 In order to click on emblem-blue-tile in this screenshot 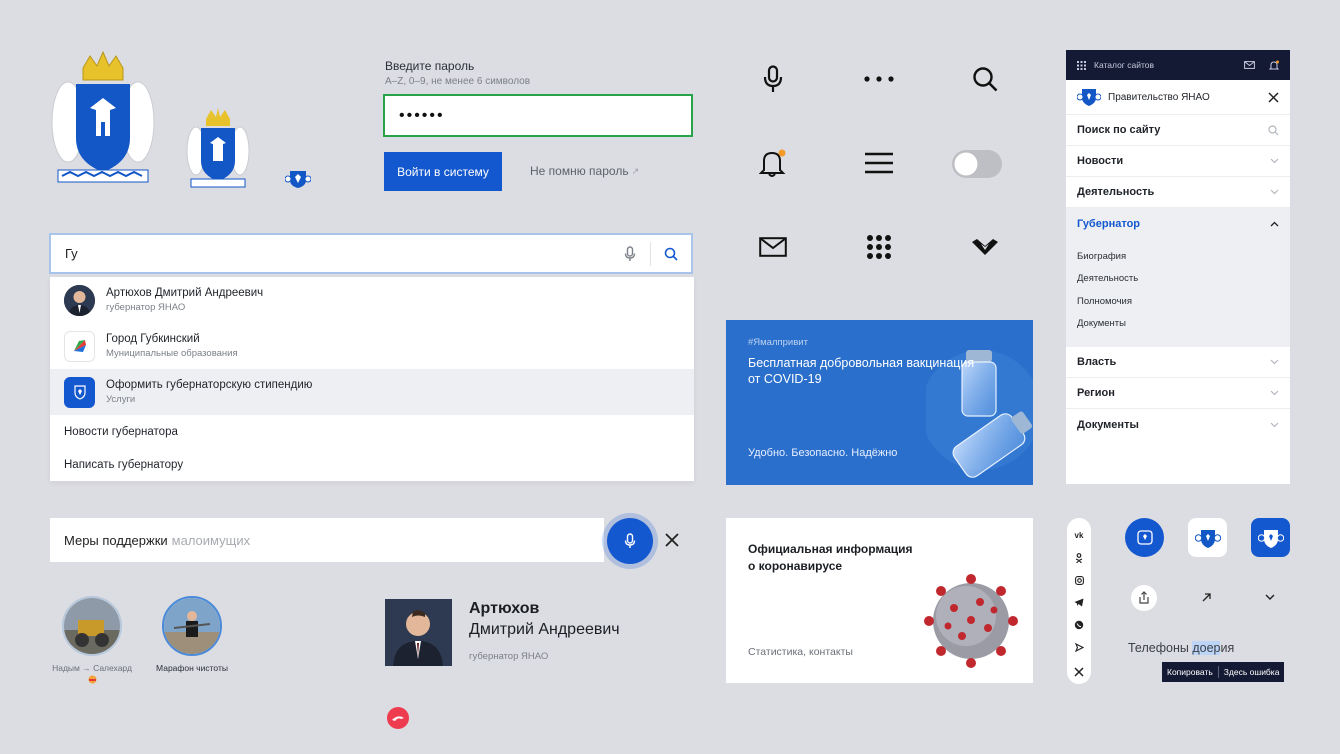, I will do `click(1270, 537)`.